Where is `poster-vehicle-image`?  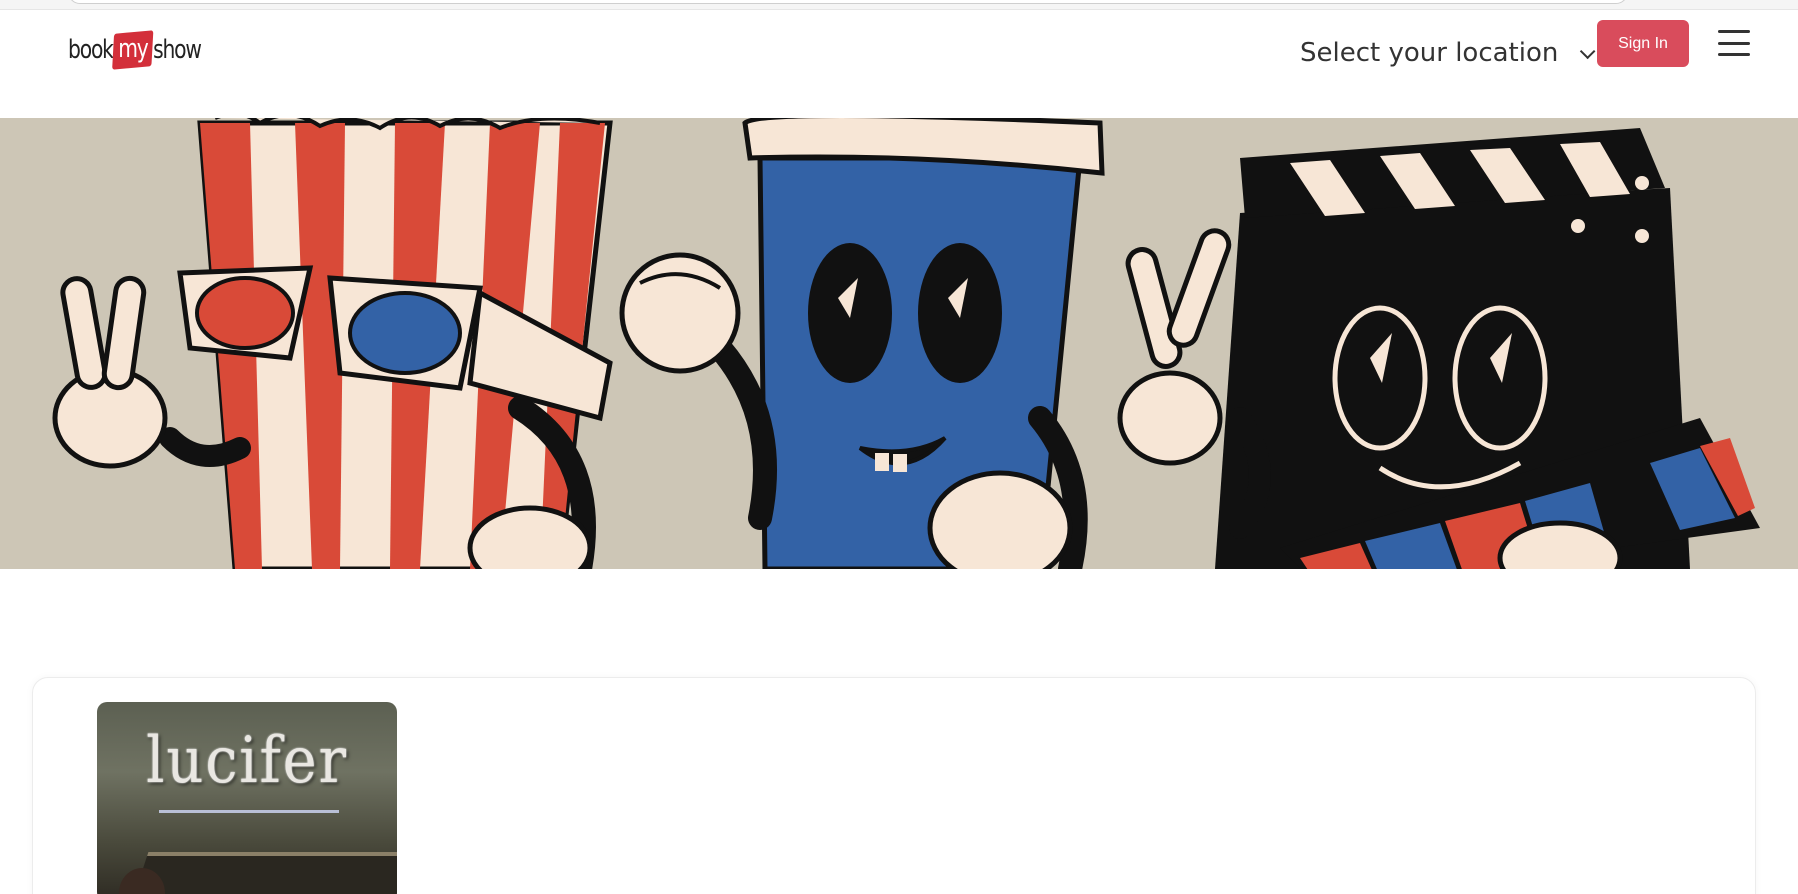 poster-vehicle-image is located at coordinates (261, 873).